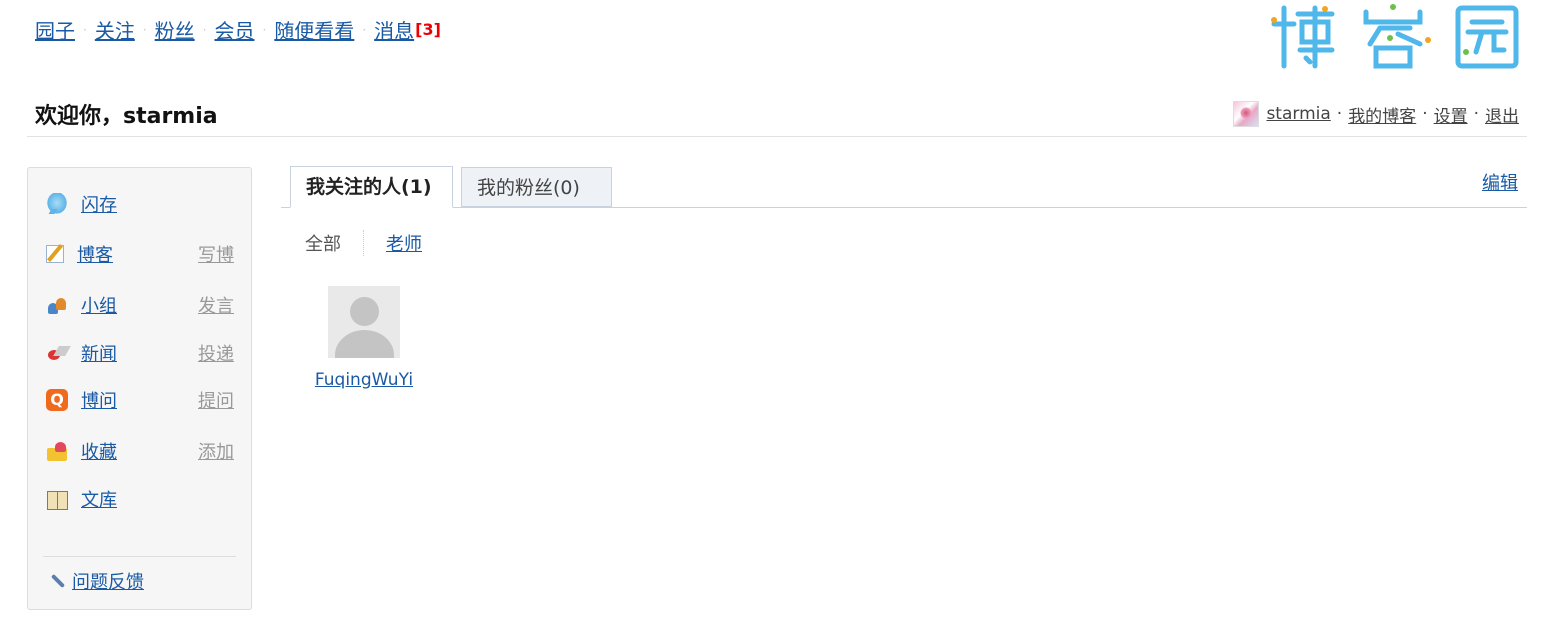 The image size is (1564, 632). What do you see at coordinates (57, 204) in the screenshot?
I see `chat-bubble-icon` at bounding box center [57, 204].